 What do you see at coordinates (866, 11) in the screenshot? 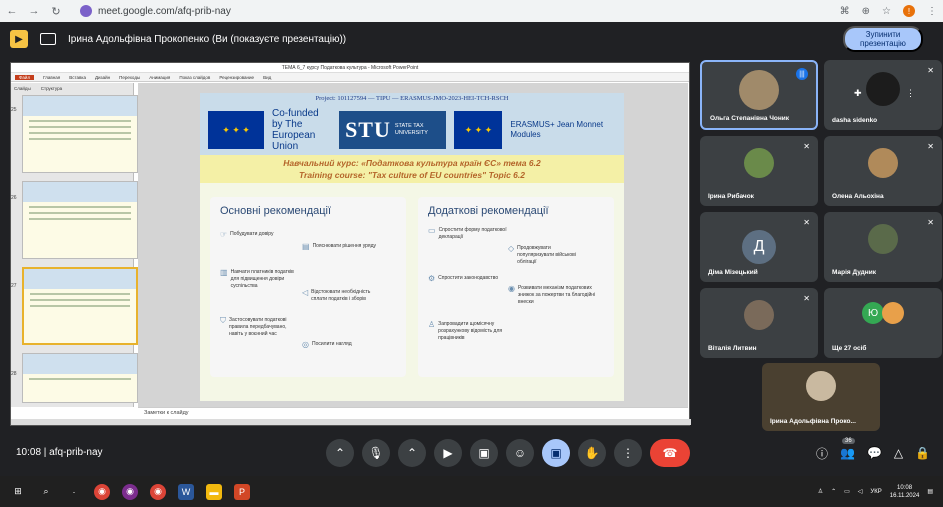
I see `zoom-icon: ⊕` at bounding box center [866, 11].